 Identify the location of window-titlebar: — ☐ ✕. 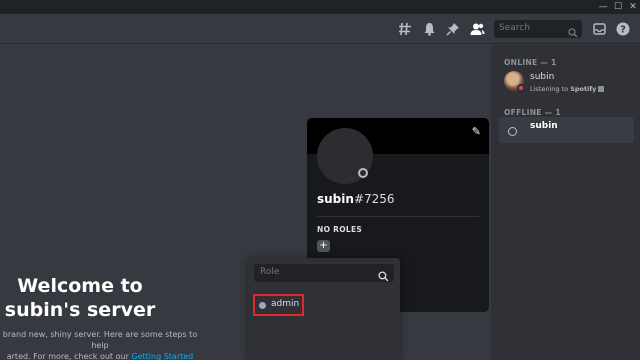
(320, 7).